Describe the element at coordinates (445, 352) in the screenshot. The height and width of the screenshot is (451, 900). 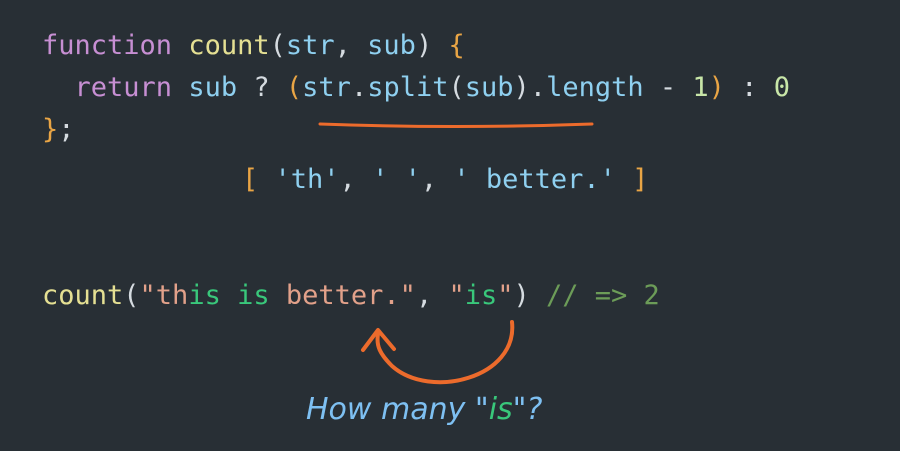
I see `curved-arrow` at that location.